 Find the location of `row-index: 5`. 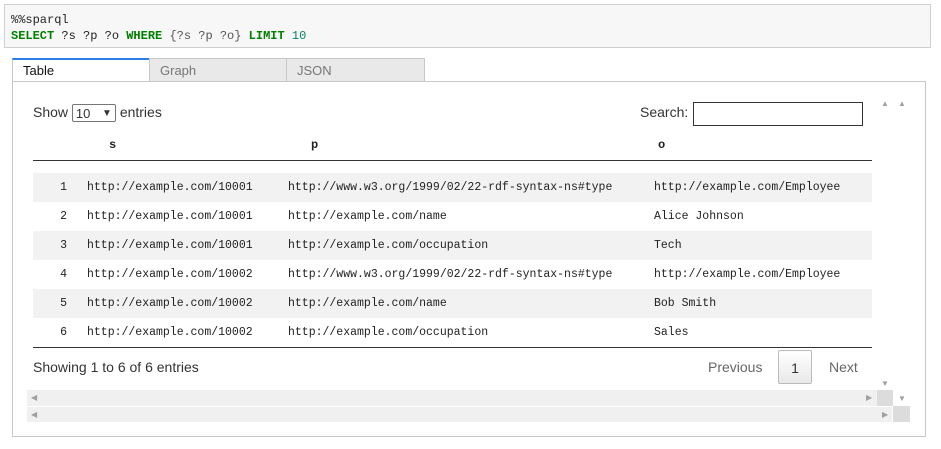

row-index: 5 is located at coordinates (63, 303).